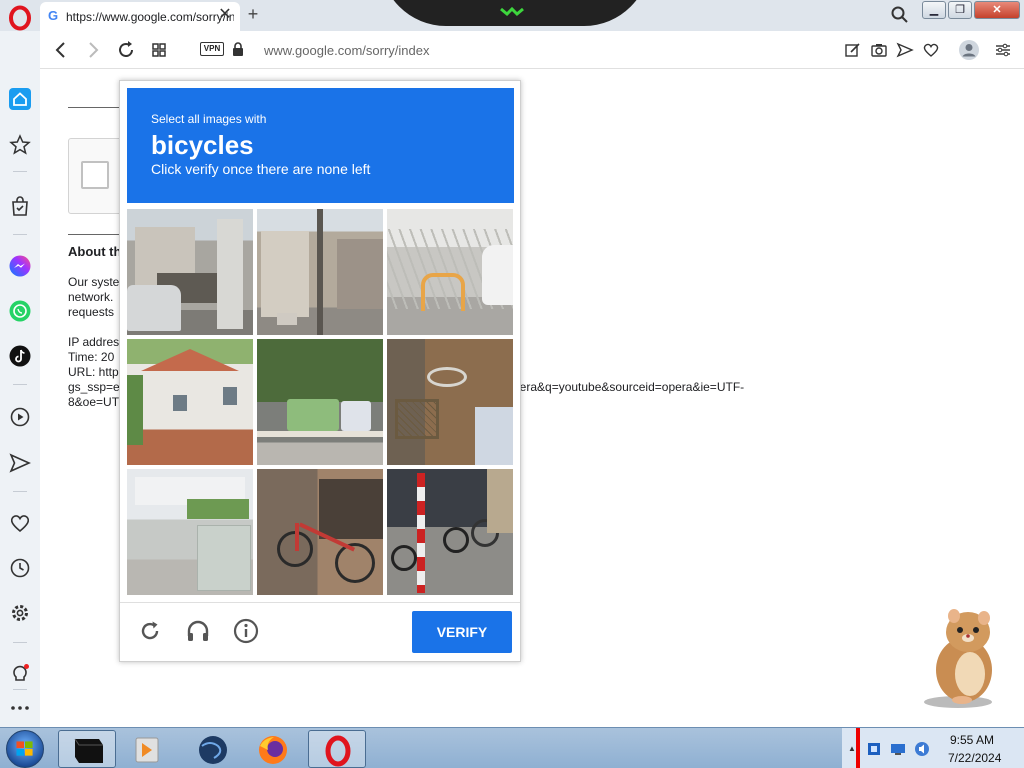  What do you see at coordinates (94, 387) in the screenshot?
I see `page-text-line: gs_ssp=e` at bounding box center [94, 387].